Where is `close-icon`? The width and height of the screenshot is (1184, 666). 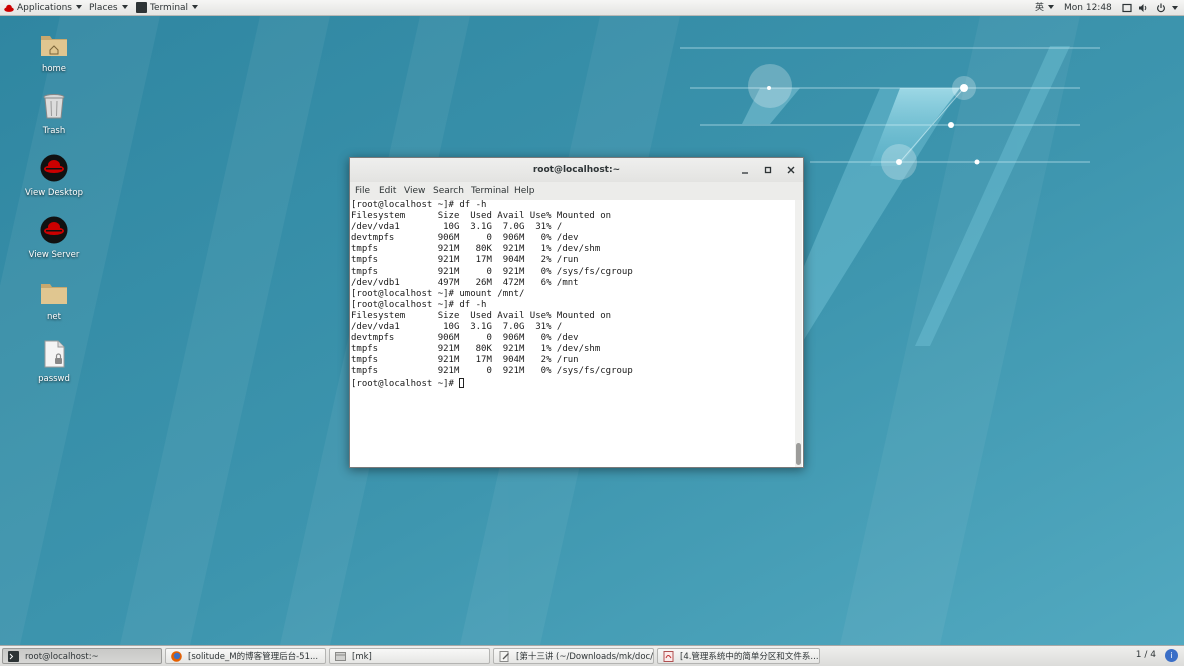
close-icon is located at coordinates (791, 170).